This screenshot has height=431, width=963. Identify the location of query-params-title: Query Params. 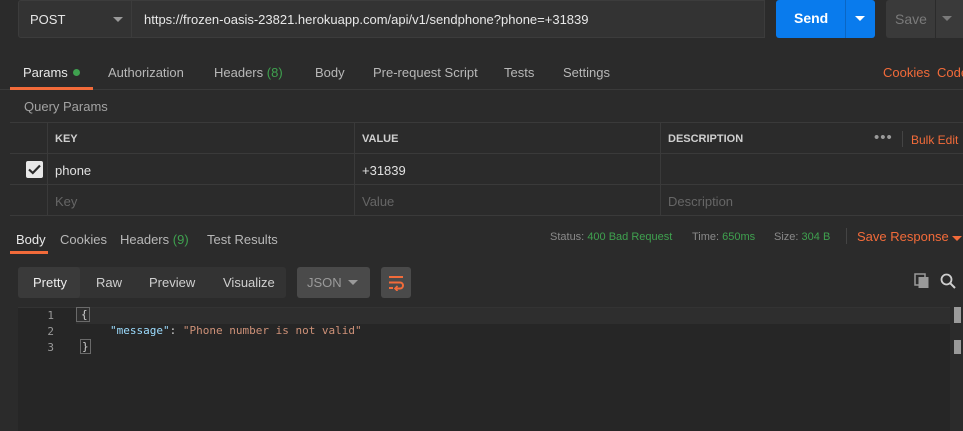
(66, 106).